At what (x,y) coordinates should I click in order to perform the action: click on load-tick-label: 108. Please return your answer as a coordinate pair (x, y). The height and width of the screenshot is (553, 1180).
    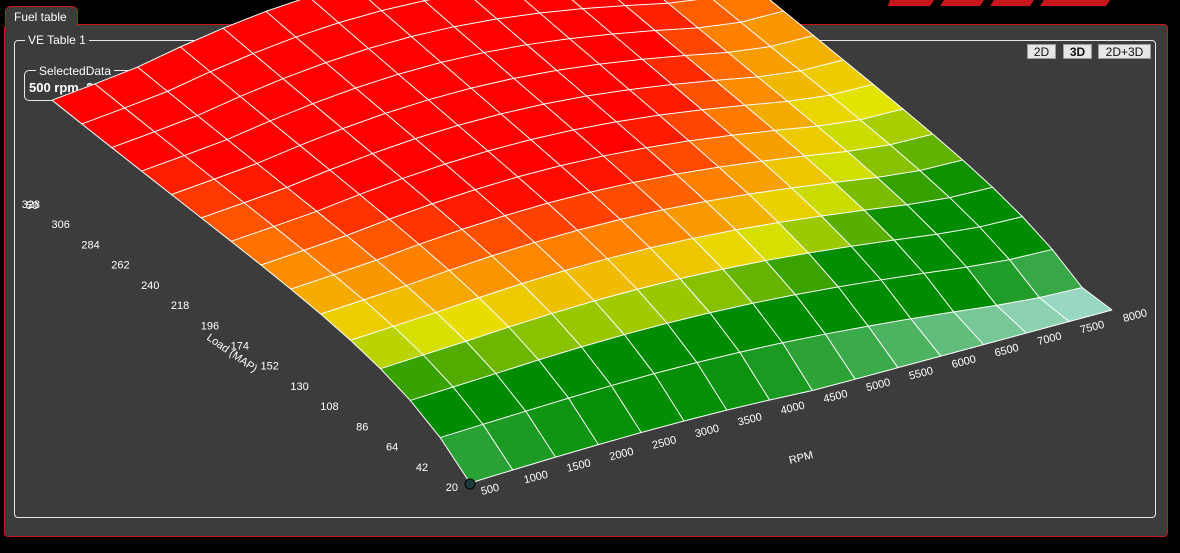
    Looking at the image, I should click on (329, 407).